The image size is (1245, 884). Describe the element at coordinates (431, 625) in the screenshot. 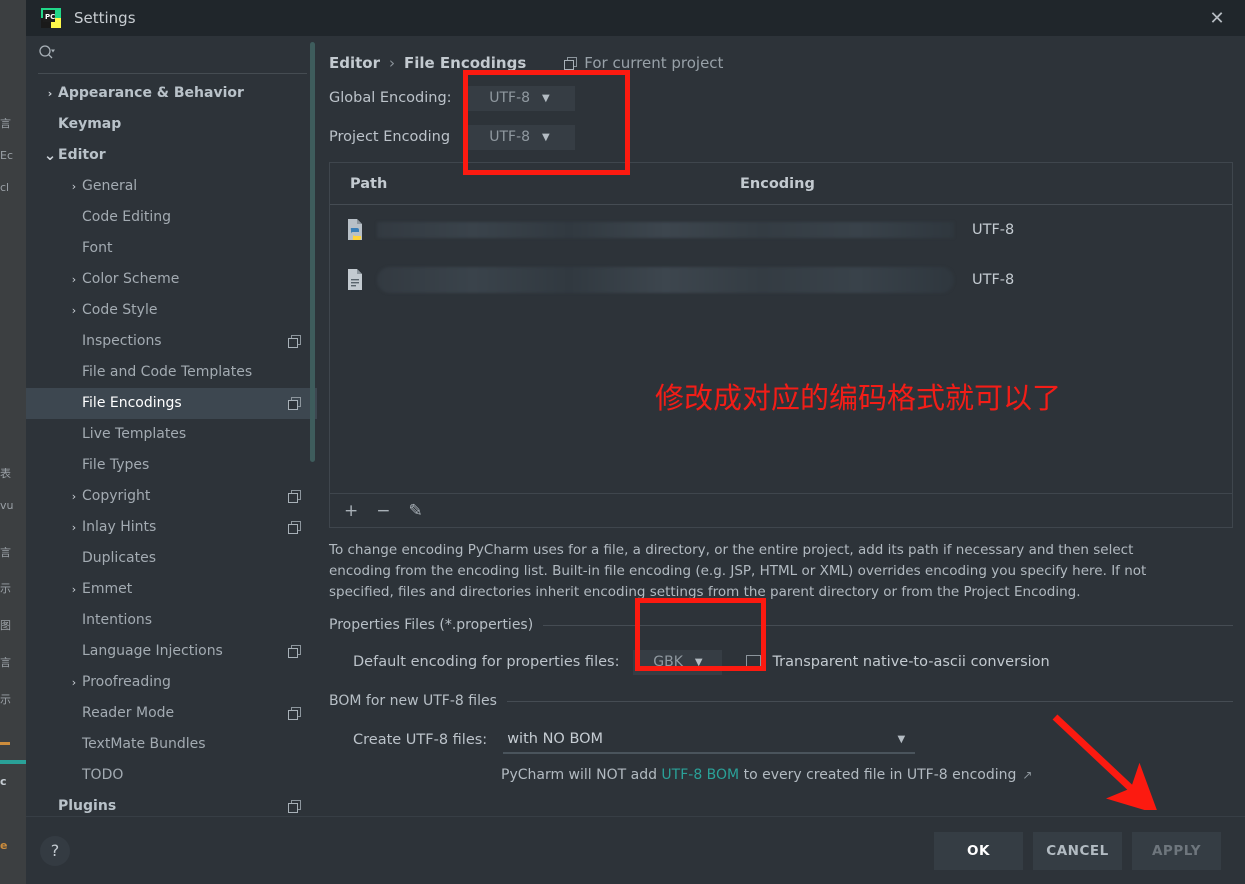

I see `properties-group-title: Properties Files (*.properties)` at that location.